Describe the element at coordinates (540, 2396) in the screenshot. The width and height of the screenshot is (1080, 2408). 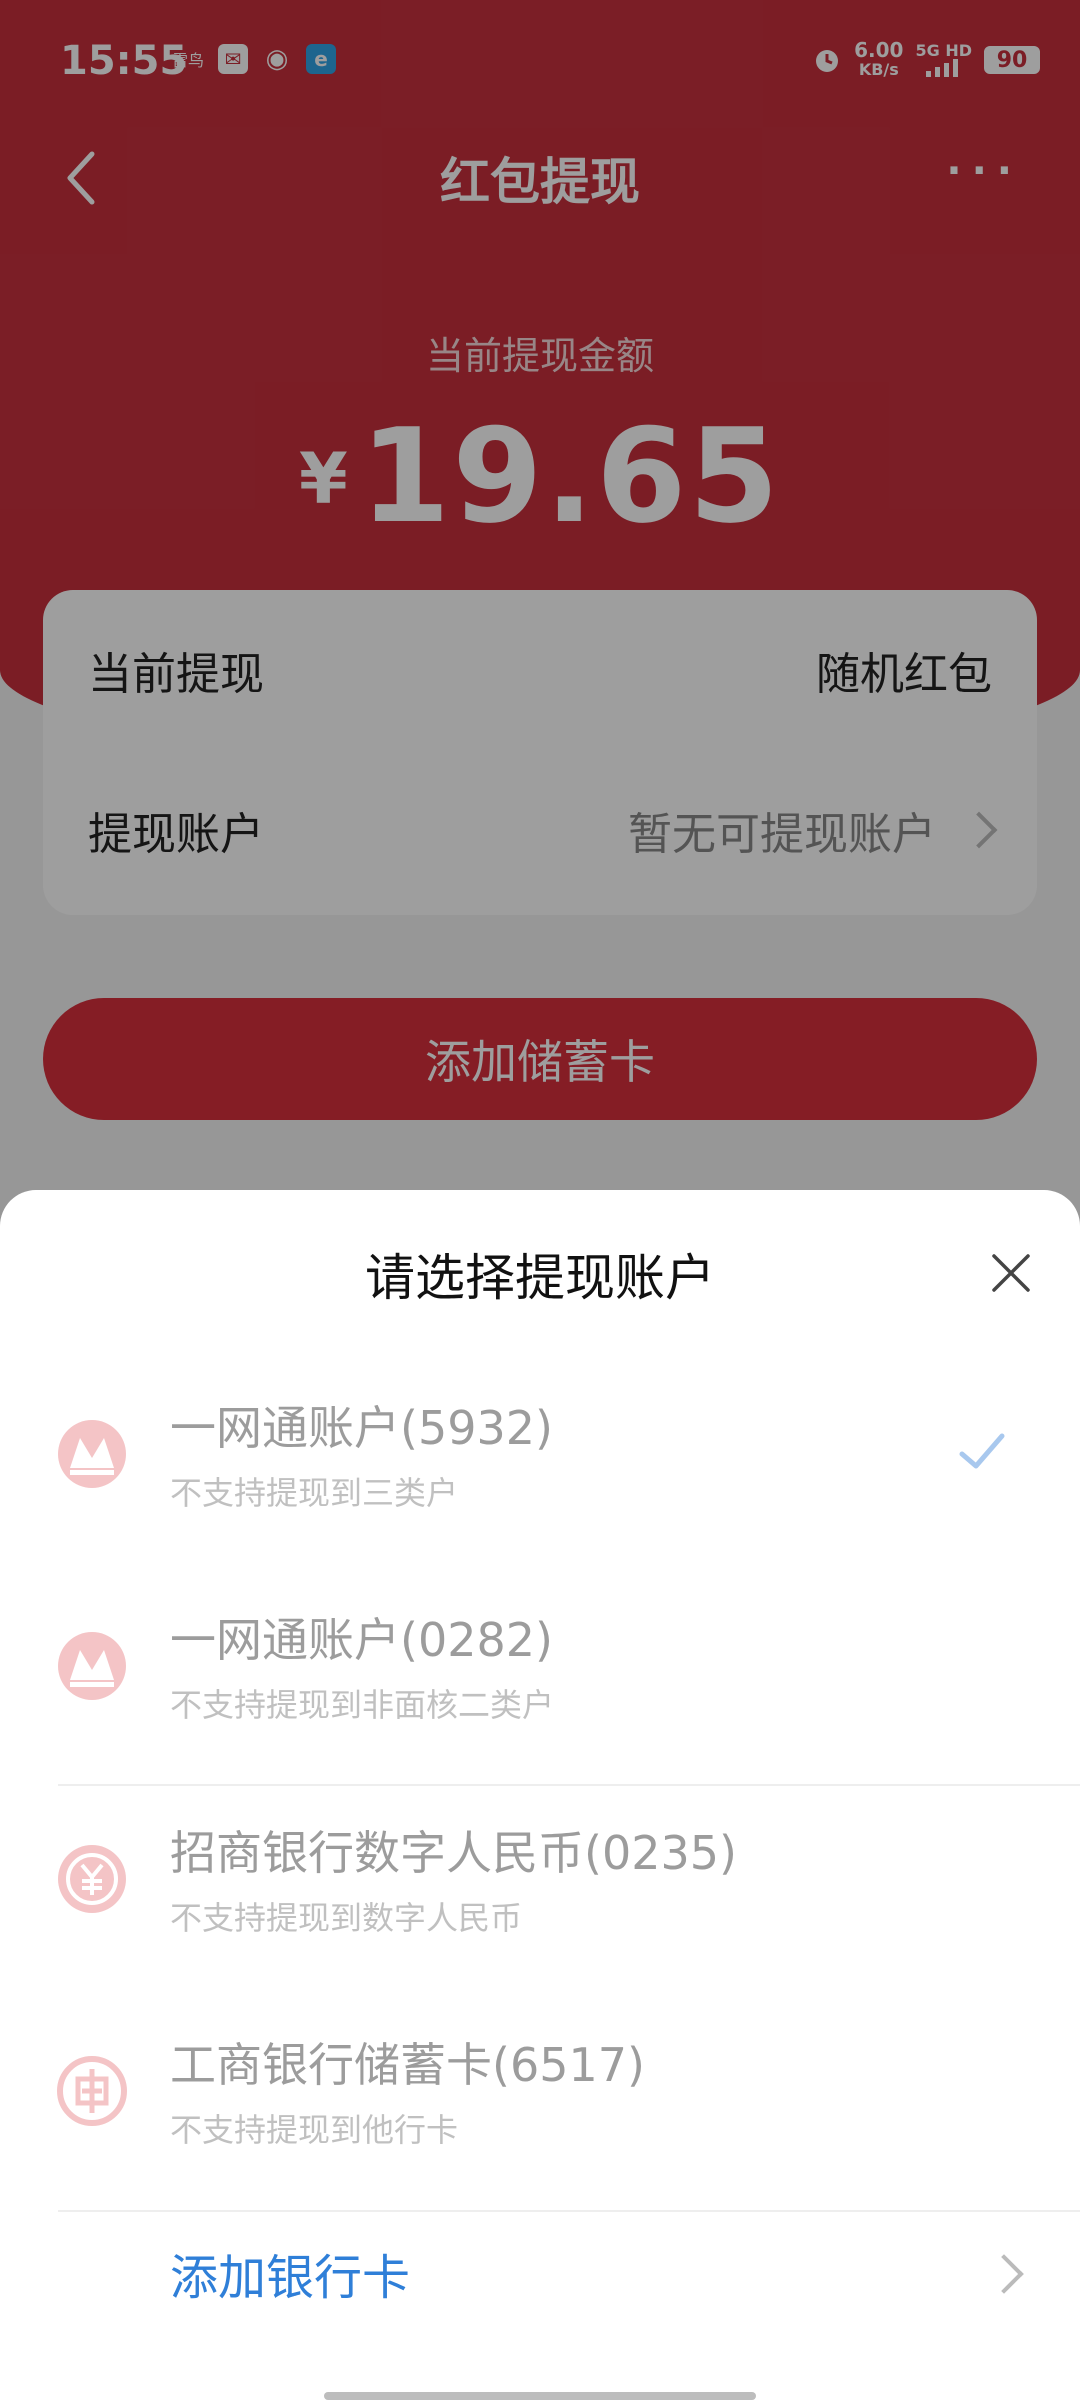
I see `home-indicator` at that location.